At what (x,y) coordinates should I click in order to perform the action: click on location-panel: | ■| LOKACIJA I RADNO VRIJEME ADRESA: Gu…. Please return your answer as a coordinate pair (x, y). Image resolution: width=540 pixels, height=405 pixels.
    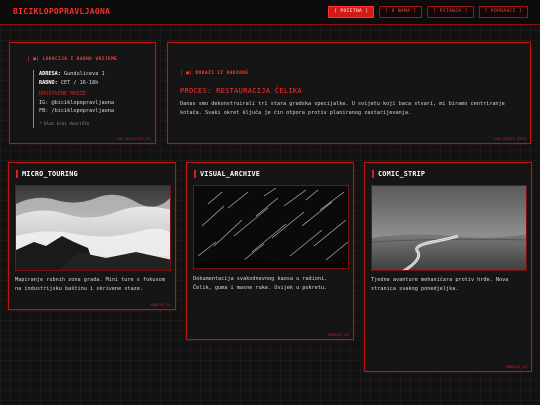
    Looking at the image, I should click on (82, 93).